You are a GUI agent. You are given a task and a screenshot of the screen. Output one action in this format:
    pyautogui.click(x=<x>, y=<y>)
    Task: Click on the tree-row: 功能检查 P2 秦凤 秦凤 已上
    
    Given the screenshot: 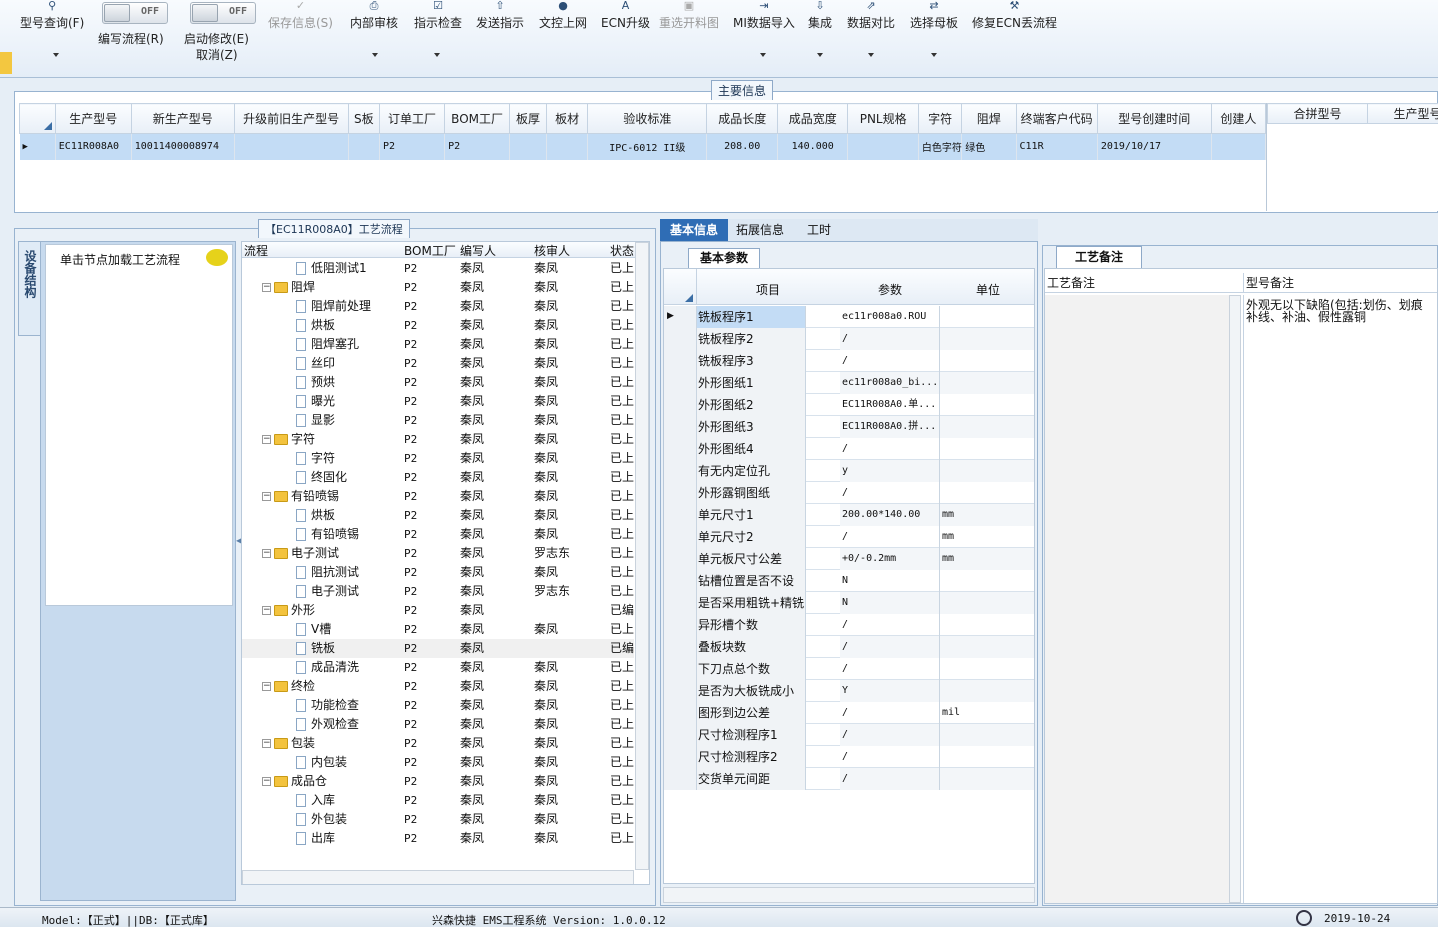 What is the action you would take?
    pyautogui.click(x=438, y=705)
    